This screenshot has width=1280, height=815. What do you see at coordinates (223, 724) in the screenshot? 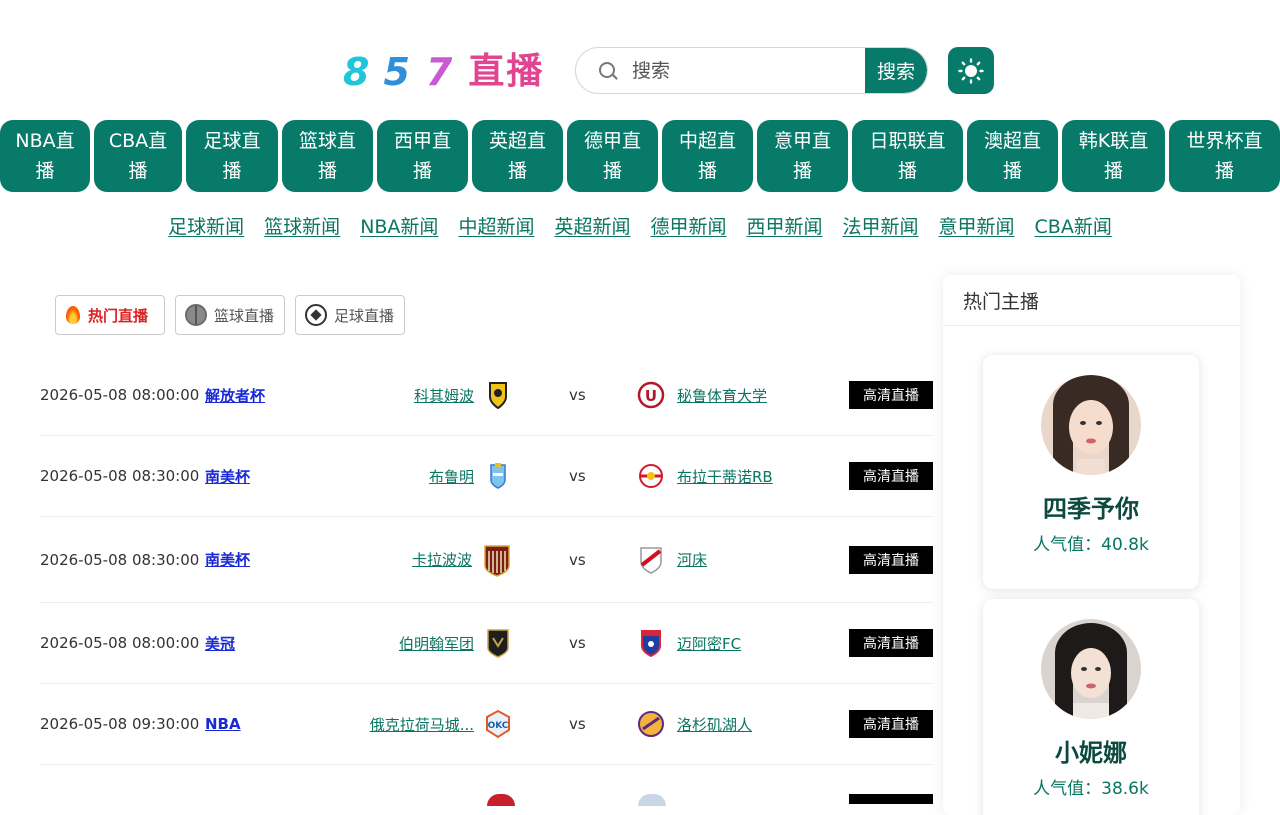
I see `match-league: NBA` at bounding box center [223, 724].